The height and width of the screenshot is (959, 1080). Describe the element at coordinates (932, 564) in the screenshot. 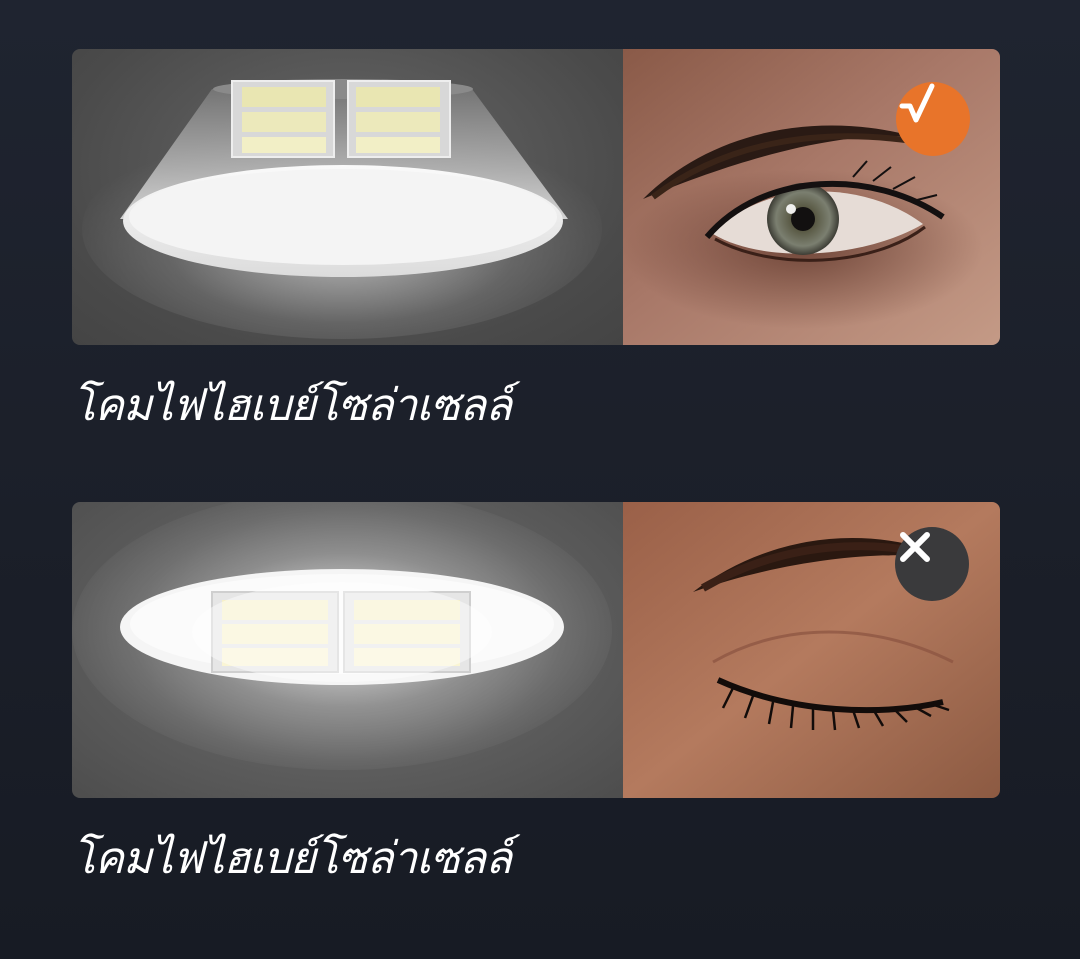

I see `x-badge` at that location.